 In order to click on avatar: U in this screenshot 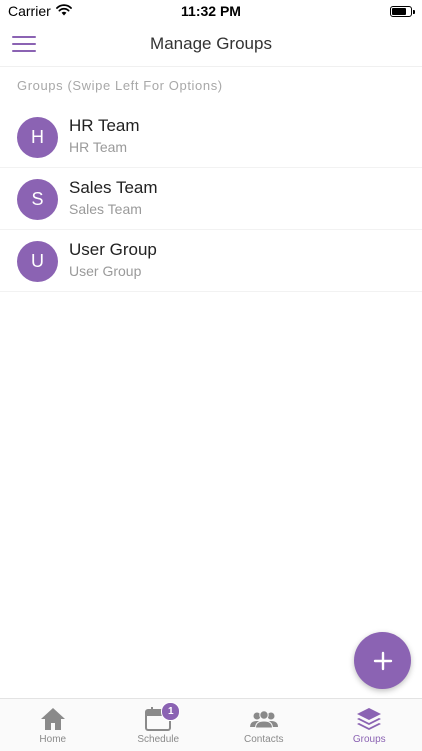, I will do `click(37, 261)`.